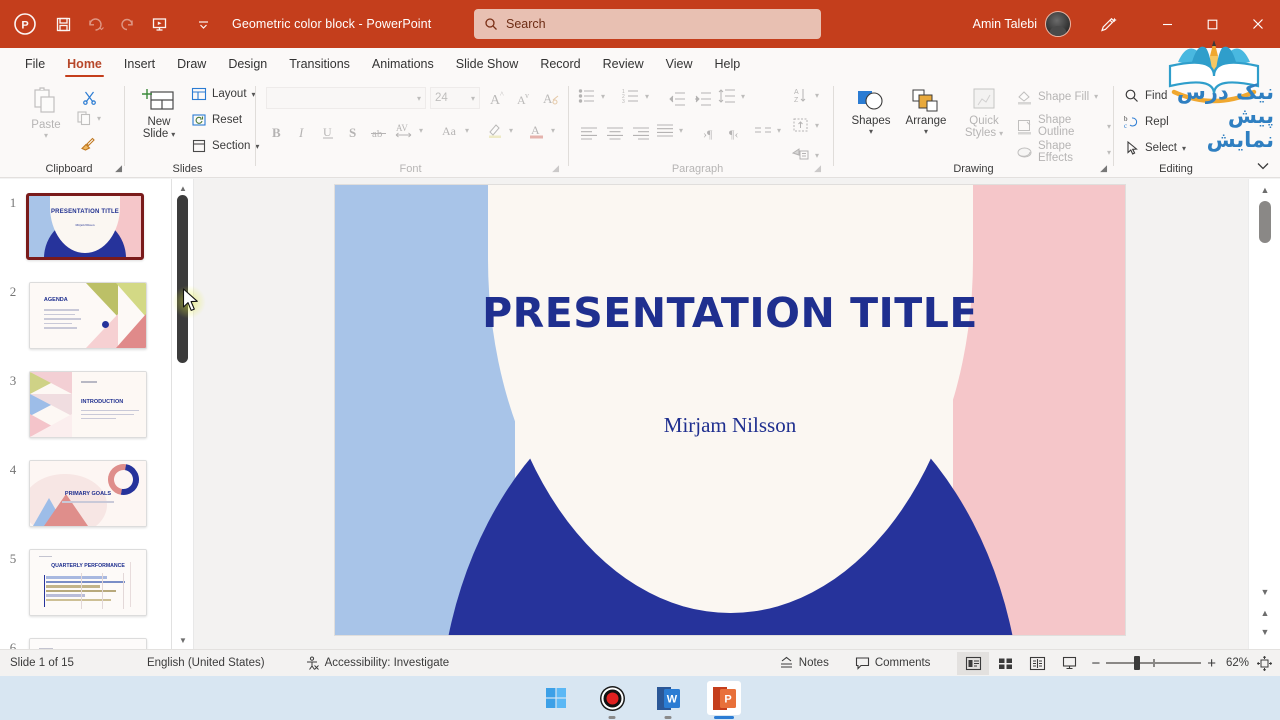 Image resolution: width=1280 pixels, height=720 pixels. Describe the element at coordinates (1096, 96) in the screenshot. I see `shape-fill-chevron-down-icon: ▾` at that location.